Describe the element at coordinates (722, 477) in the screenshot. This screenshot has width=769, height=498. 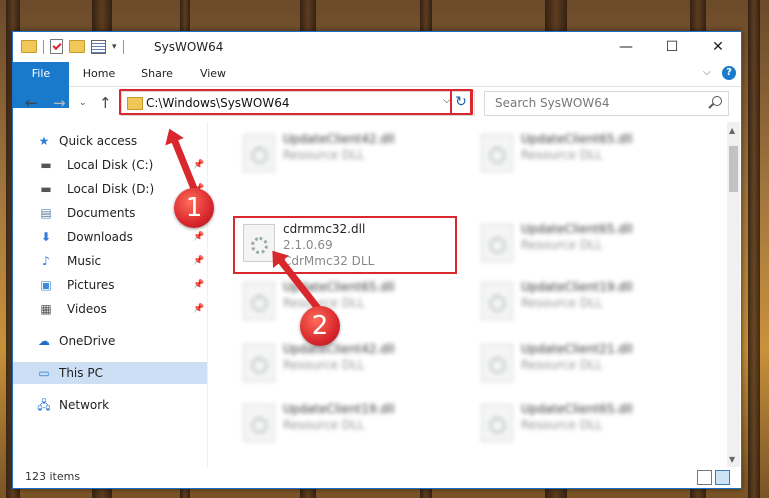
I see `large-icons-view-icon` at that location.